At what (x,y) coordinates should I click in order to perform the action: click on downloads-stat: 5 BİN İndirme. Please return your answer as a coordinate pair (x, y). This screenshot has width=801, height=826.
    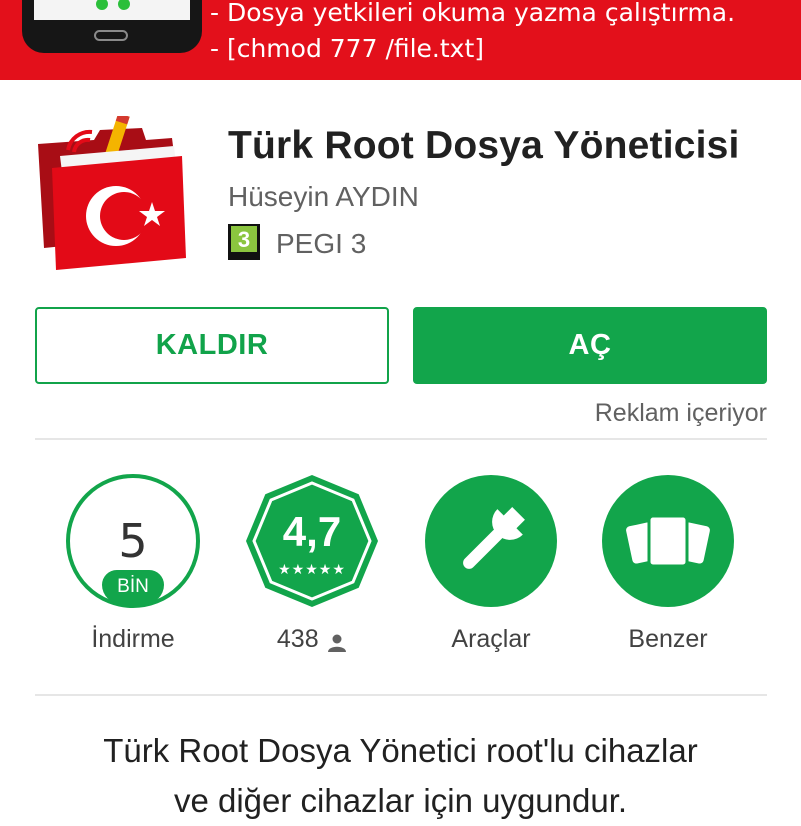
    Looking at the image, I should click on (133, 574).